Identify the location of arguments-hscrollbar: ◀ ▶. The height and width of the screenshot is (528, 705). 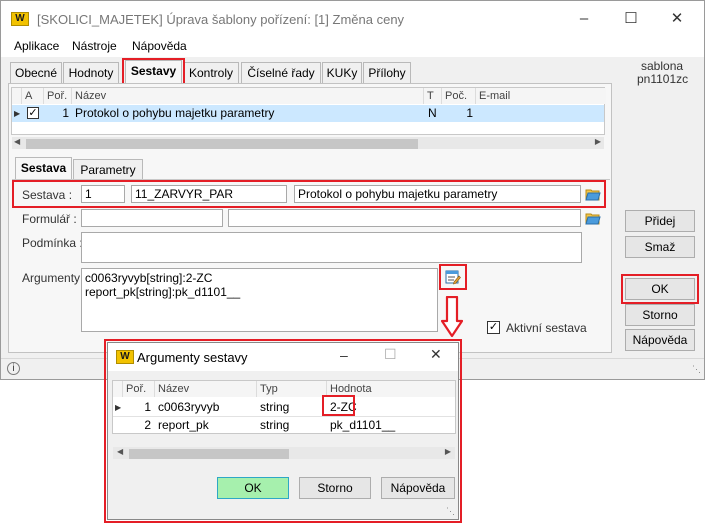
(284, 453).